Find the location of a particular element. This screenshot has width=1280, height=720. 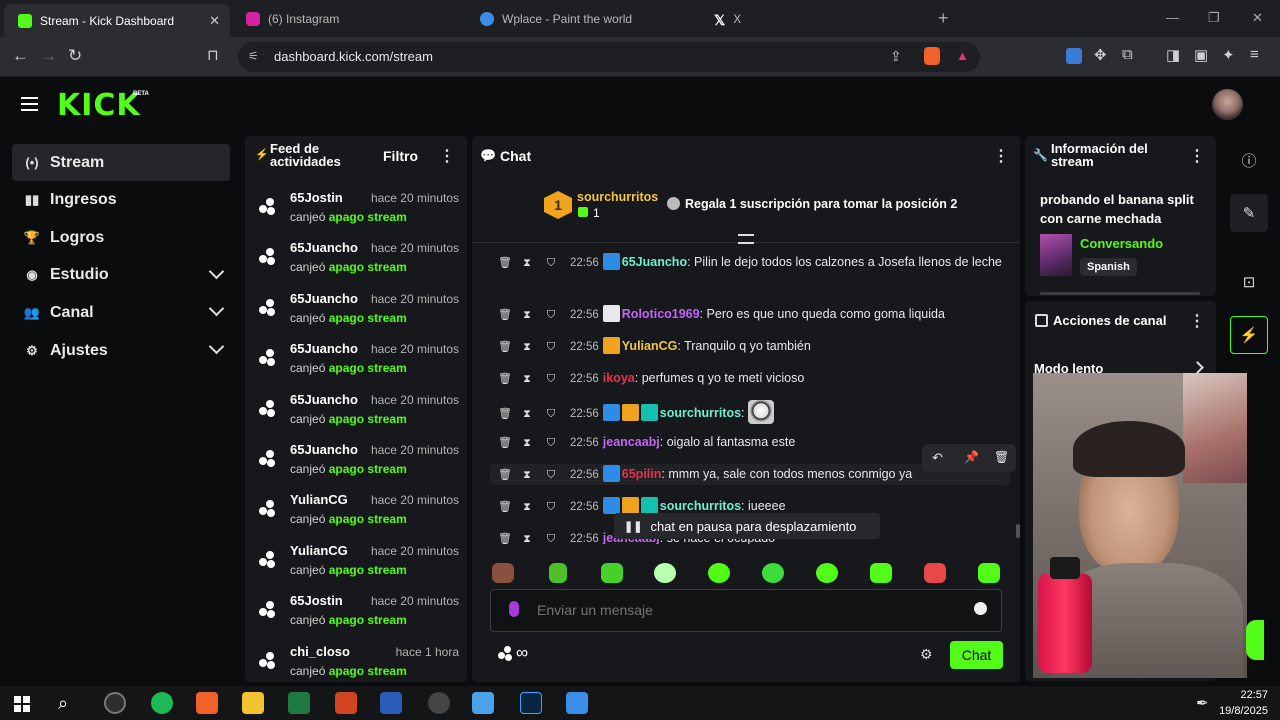

chat-input-box is located at coordinates (746, 610).